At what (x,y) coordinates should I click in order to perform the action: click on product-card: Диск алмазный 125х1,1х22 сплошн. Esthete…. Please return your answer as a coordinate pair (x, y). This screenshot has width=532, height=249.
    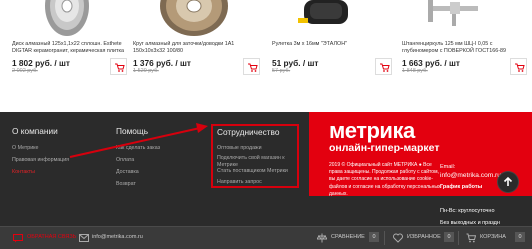
    Looking at the image, I should click on (65, 47).